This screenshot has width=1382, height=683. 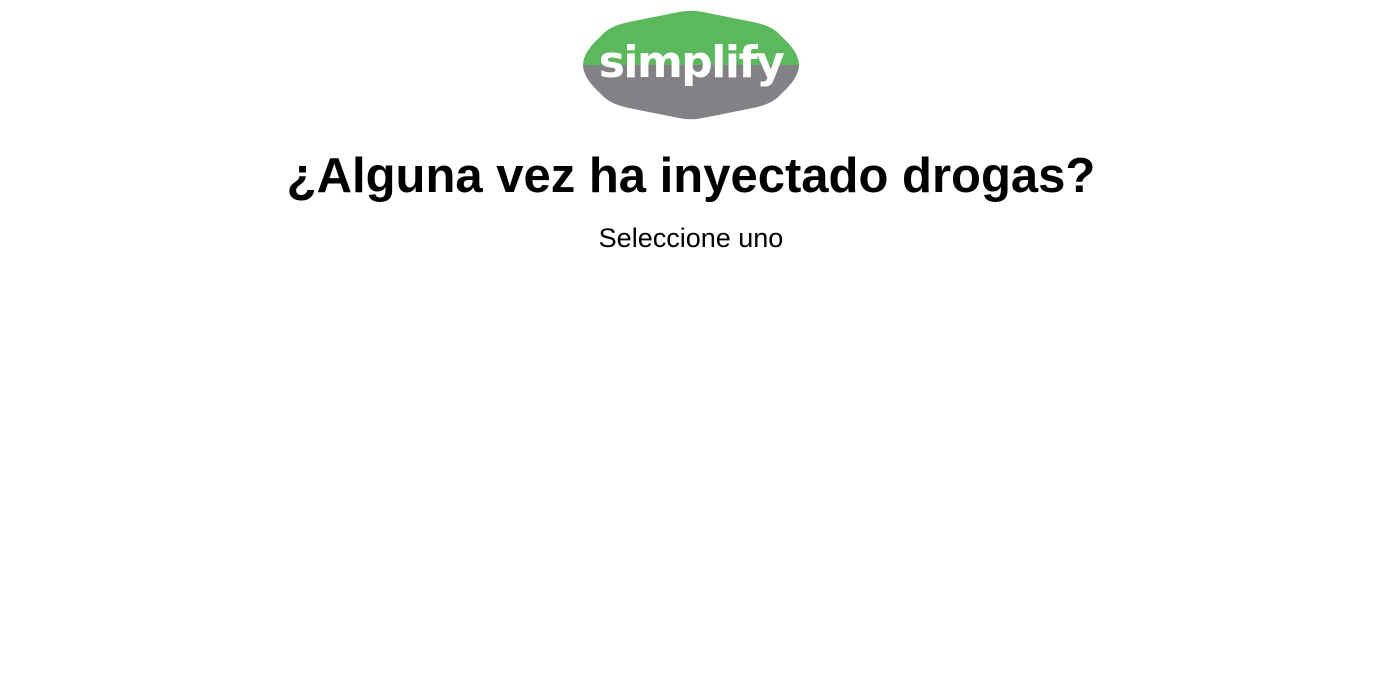 What do you see at coordinates (691, 238) in the screenshot?
I see `question-subtitle: Seleccione uno` at bounding box center [691, 238].